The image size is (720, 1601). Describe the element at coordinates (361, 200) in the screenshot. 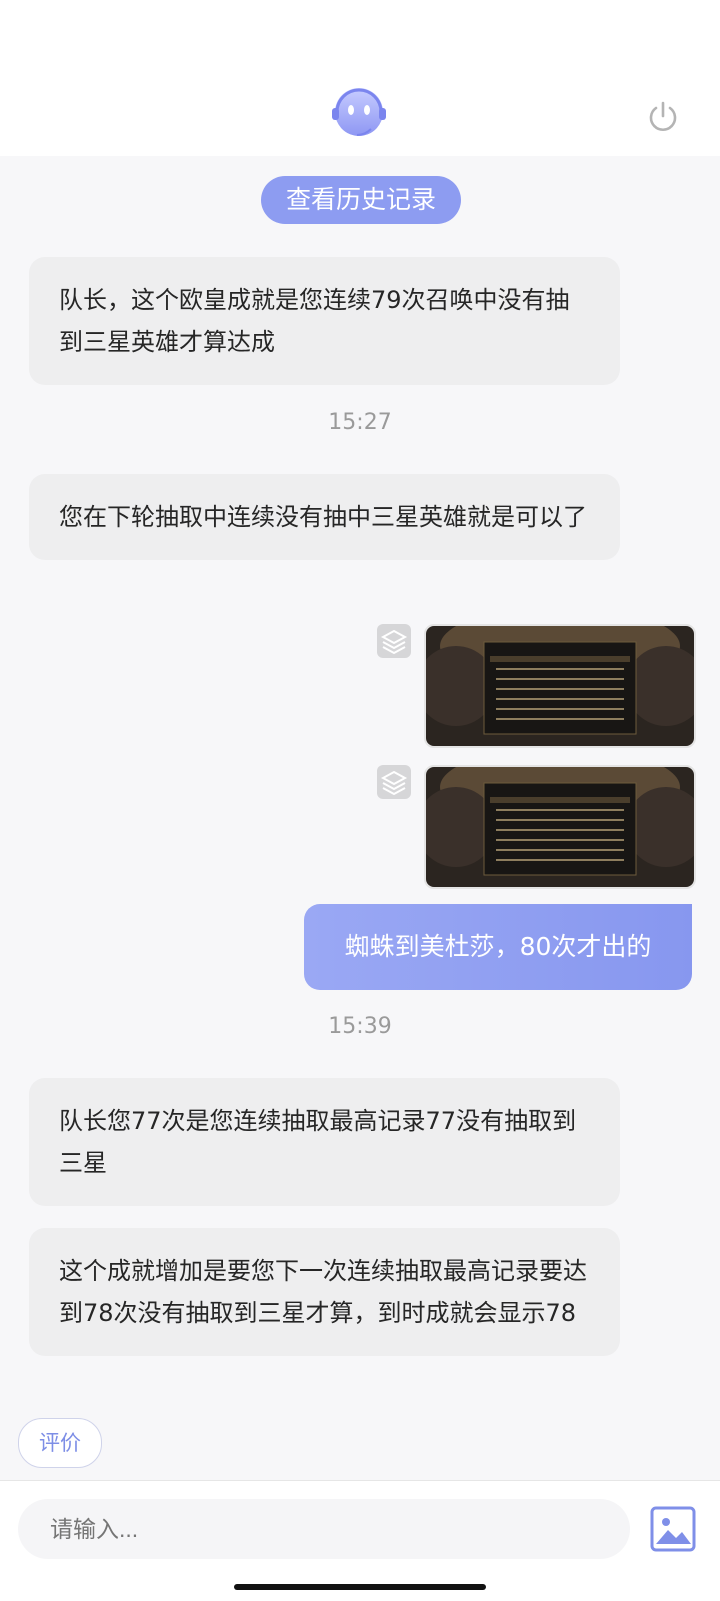

I see `view-history-button: 查看历史记录` at that location.